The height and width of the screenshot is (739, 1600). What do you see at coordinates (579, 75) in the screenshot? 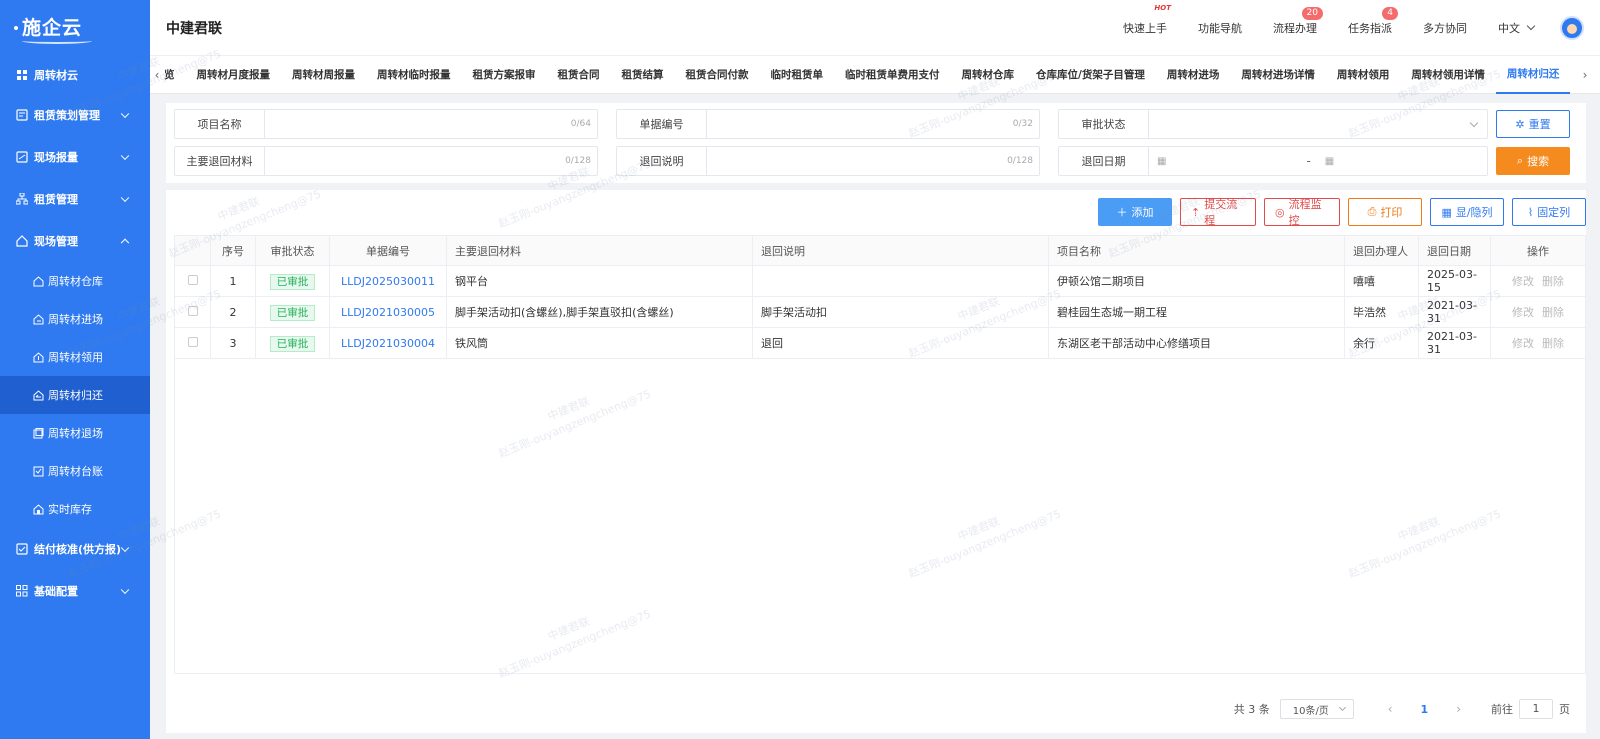
I see `tab-item: 租赁合同` at bounding box center [579, 75].